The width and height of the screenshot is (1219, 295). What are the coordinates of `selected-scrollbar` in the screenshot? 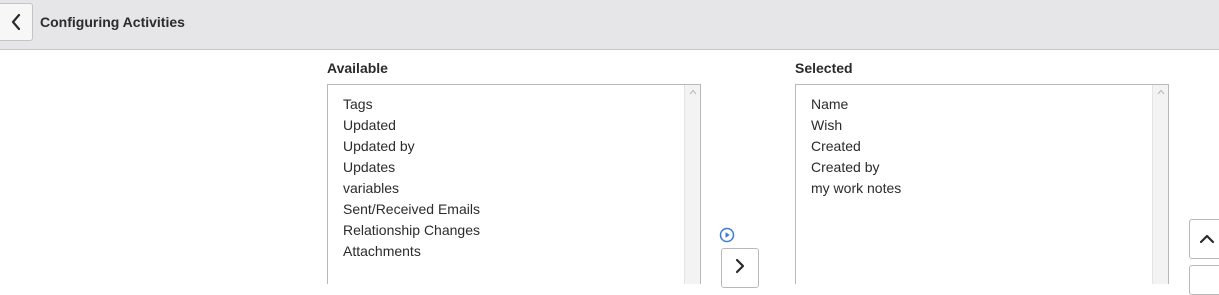 It's located at (1160, 184).